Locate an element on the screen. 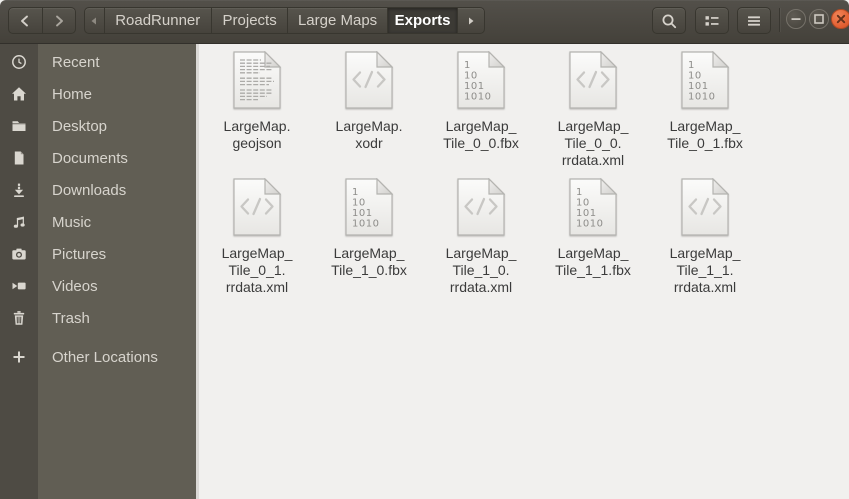 This screenshot has height=499, width=849. forward-button is located at coordinates (58, 20).